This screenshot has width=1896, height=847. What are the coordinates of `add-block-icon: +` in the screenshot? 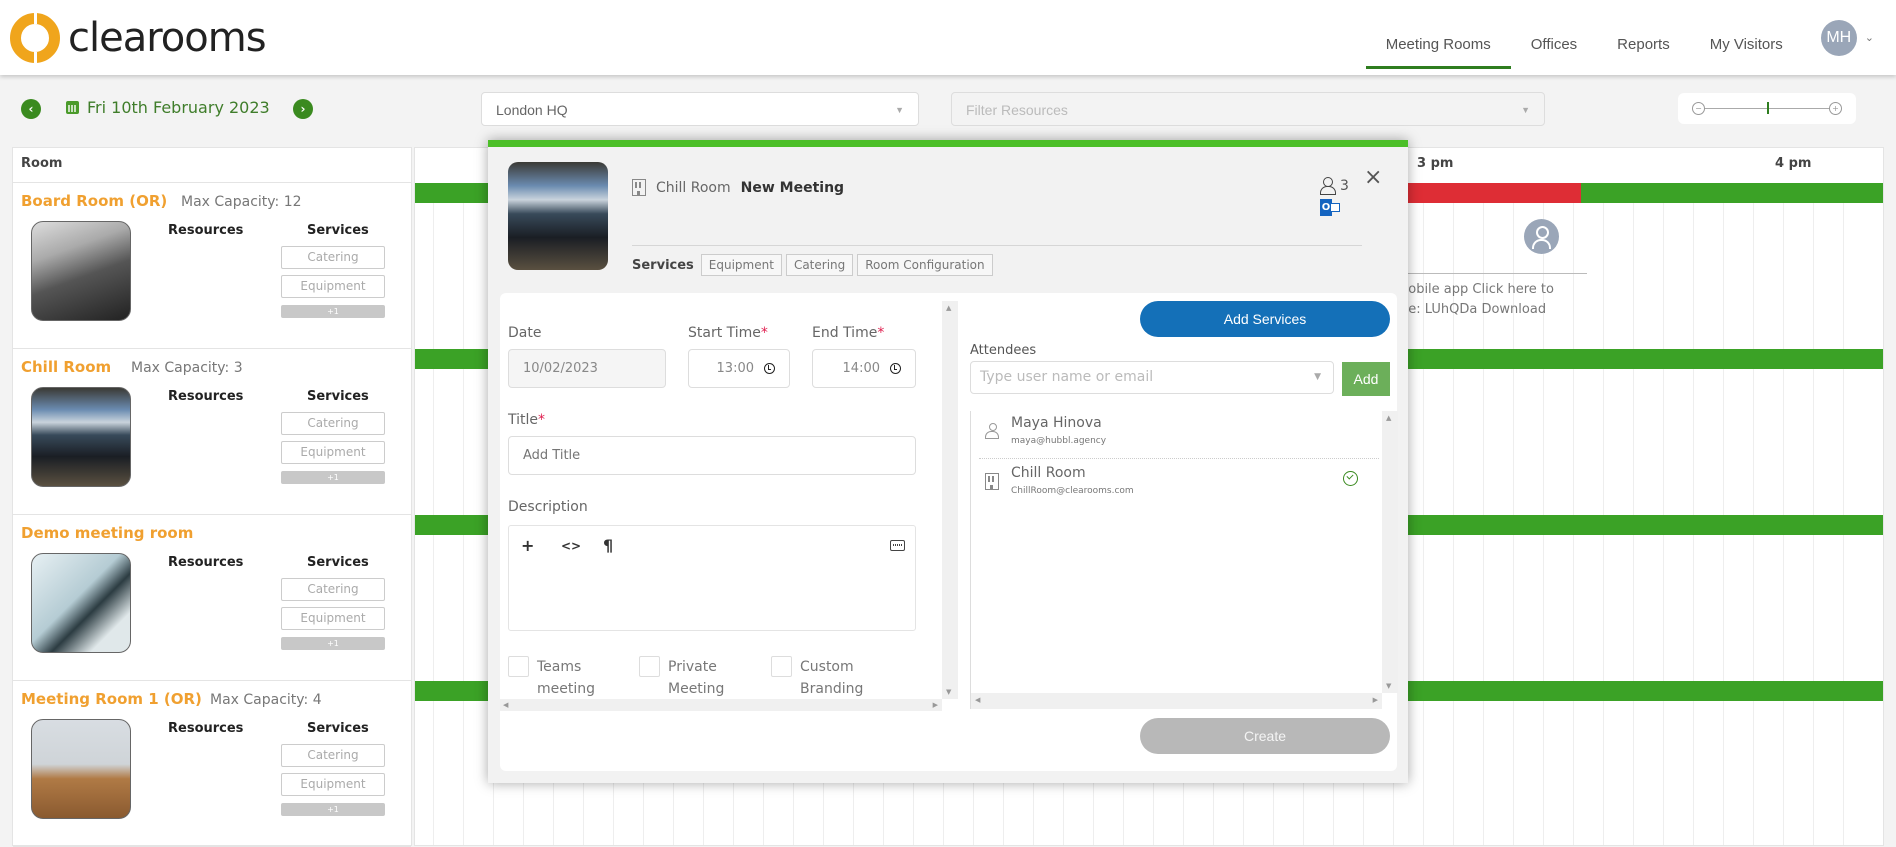 It's located at (527, 545).